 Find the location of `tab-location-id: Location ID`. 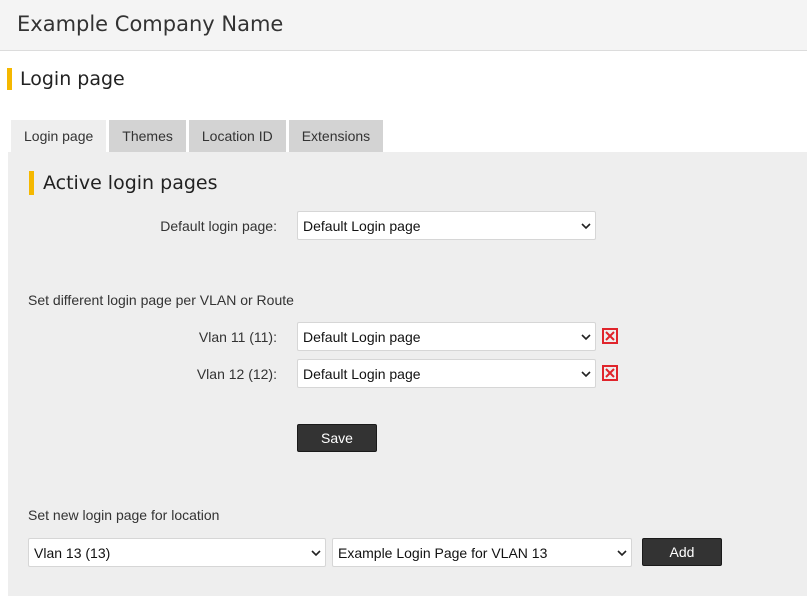

tab-location-id: Location ID is located at coordinates (237, 136).